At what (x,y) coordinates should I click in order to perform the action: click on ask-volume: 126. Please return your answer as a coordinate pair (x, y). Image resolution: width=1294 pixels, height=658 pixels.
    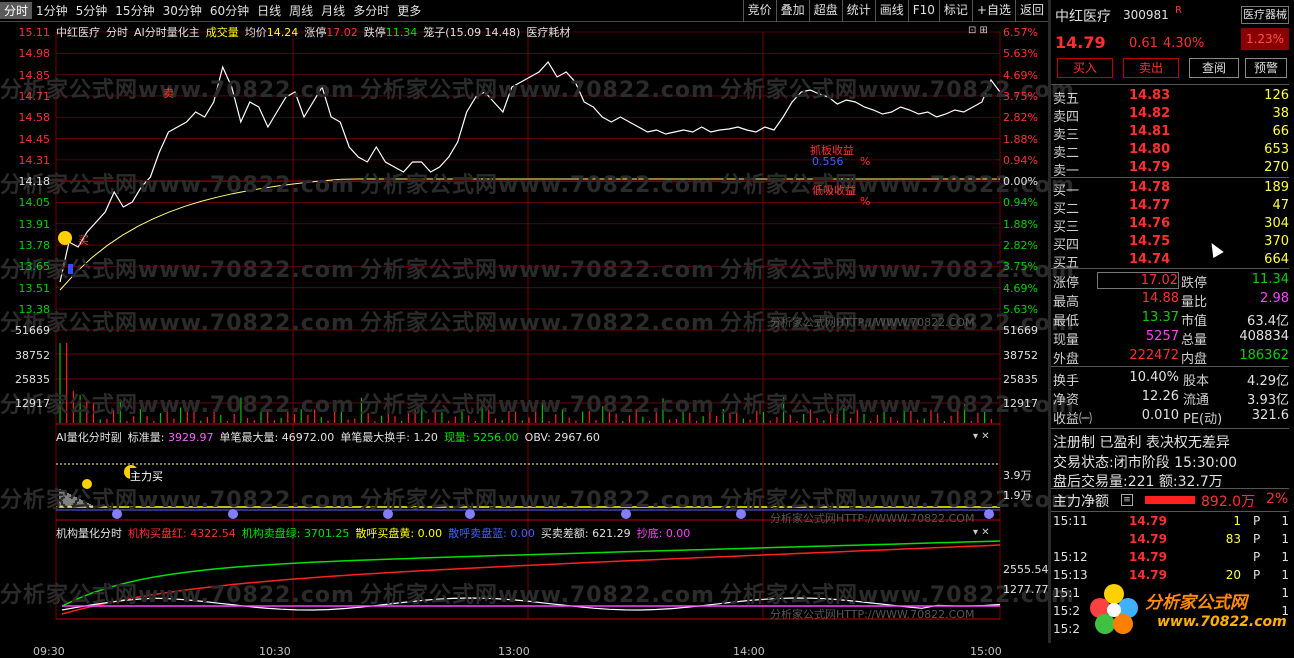
    Looking at the image, I should click on (1276, 95).